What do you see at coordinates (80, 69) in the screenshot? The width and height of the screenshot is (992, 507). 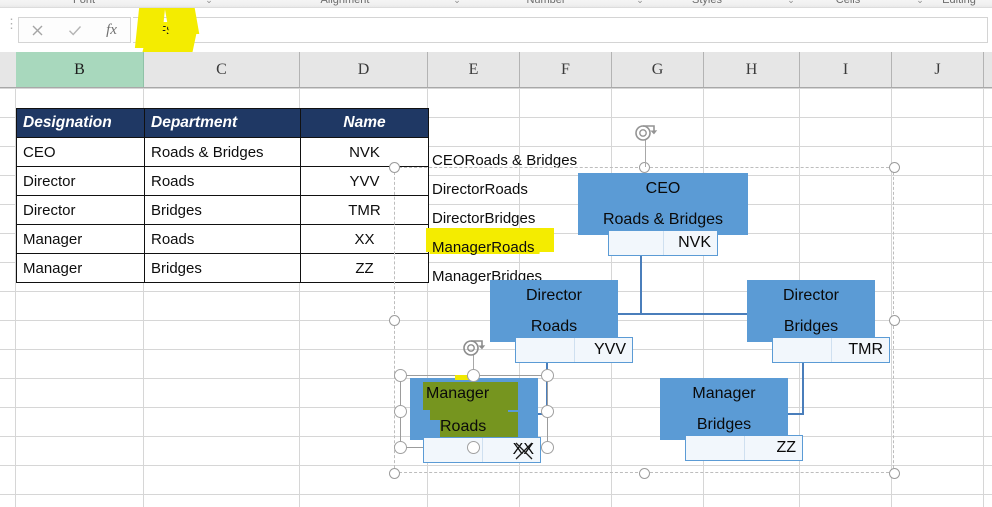 I see `column-header-b: B` at bounding box center [80, 69].